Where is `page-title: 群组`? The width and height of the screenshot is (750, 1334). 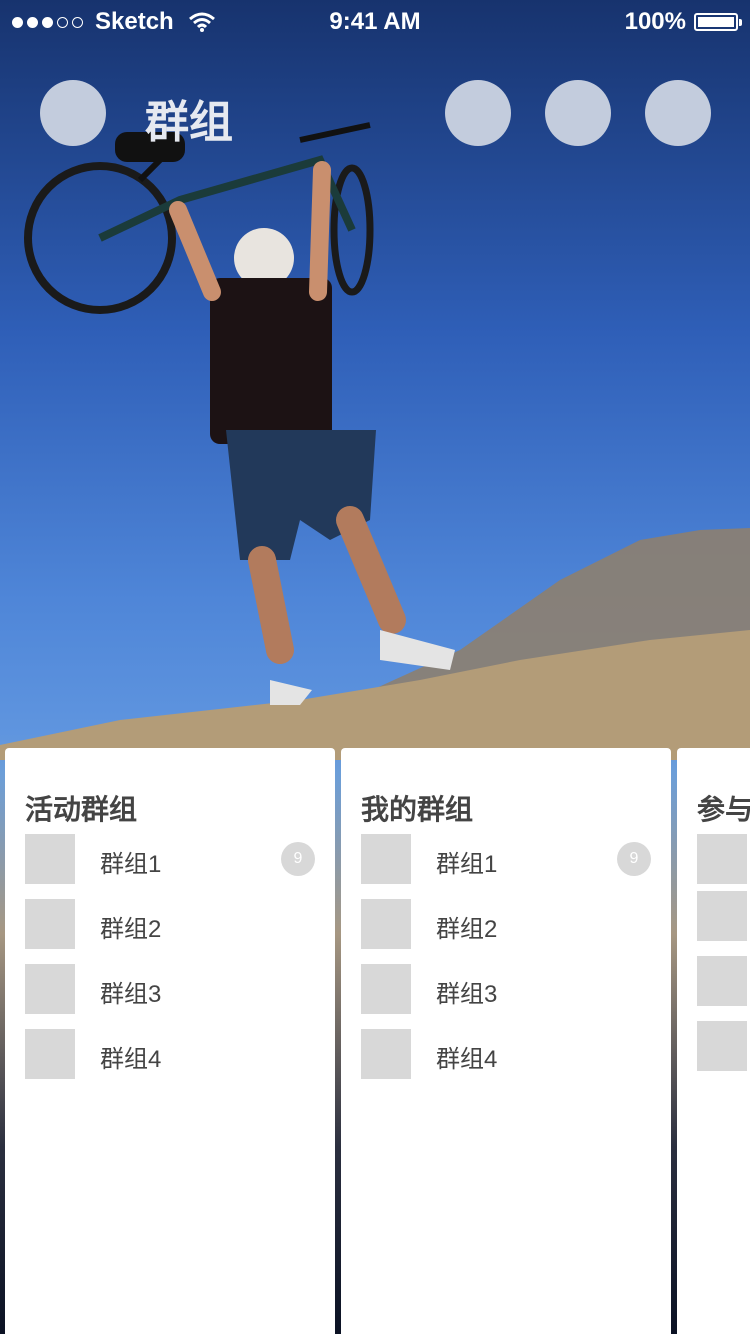
page-title: 群组 is located at coordinates (189, 122).